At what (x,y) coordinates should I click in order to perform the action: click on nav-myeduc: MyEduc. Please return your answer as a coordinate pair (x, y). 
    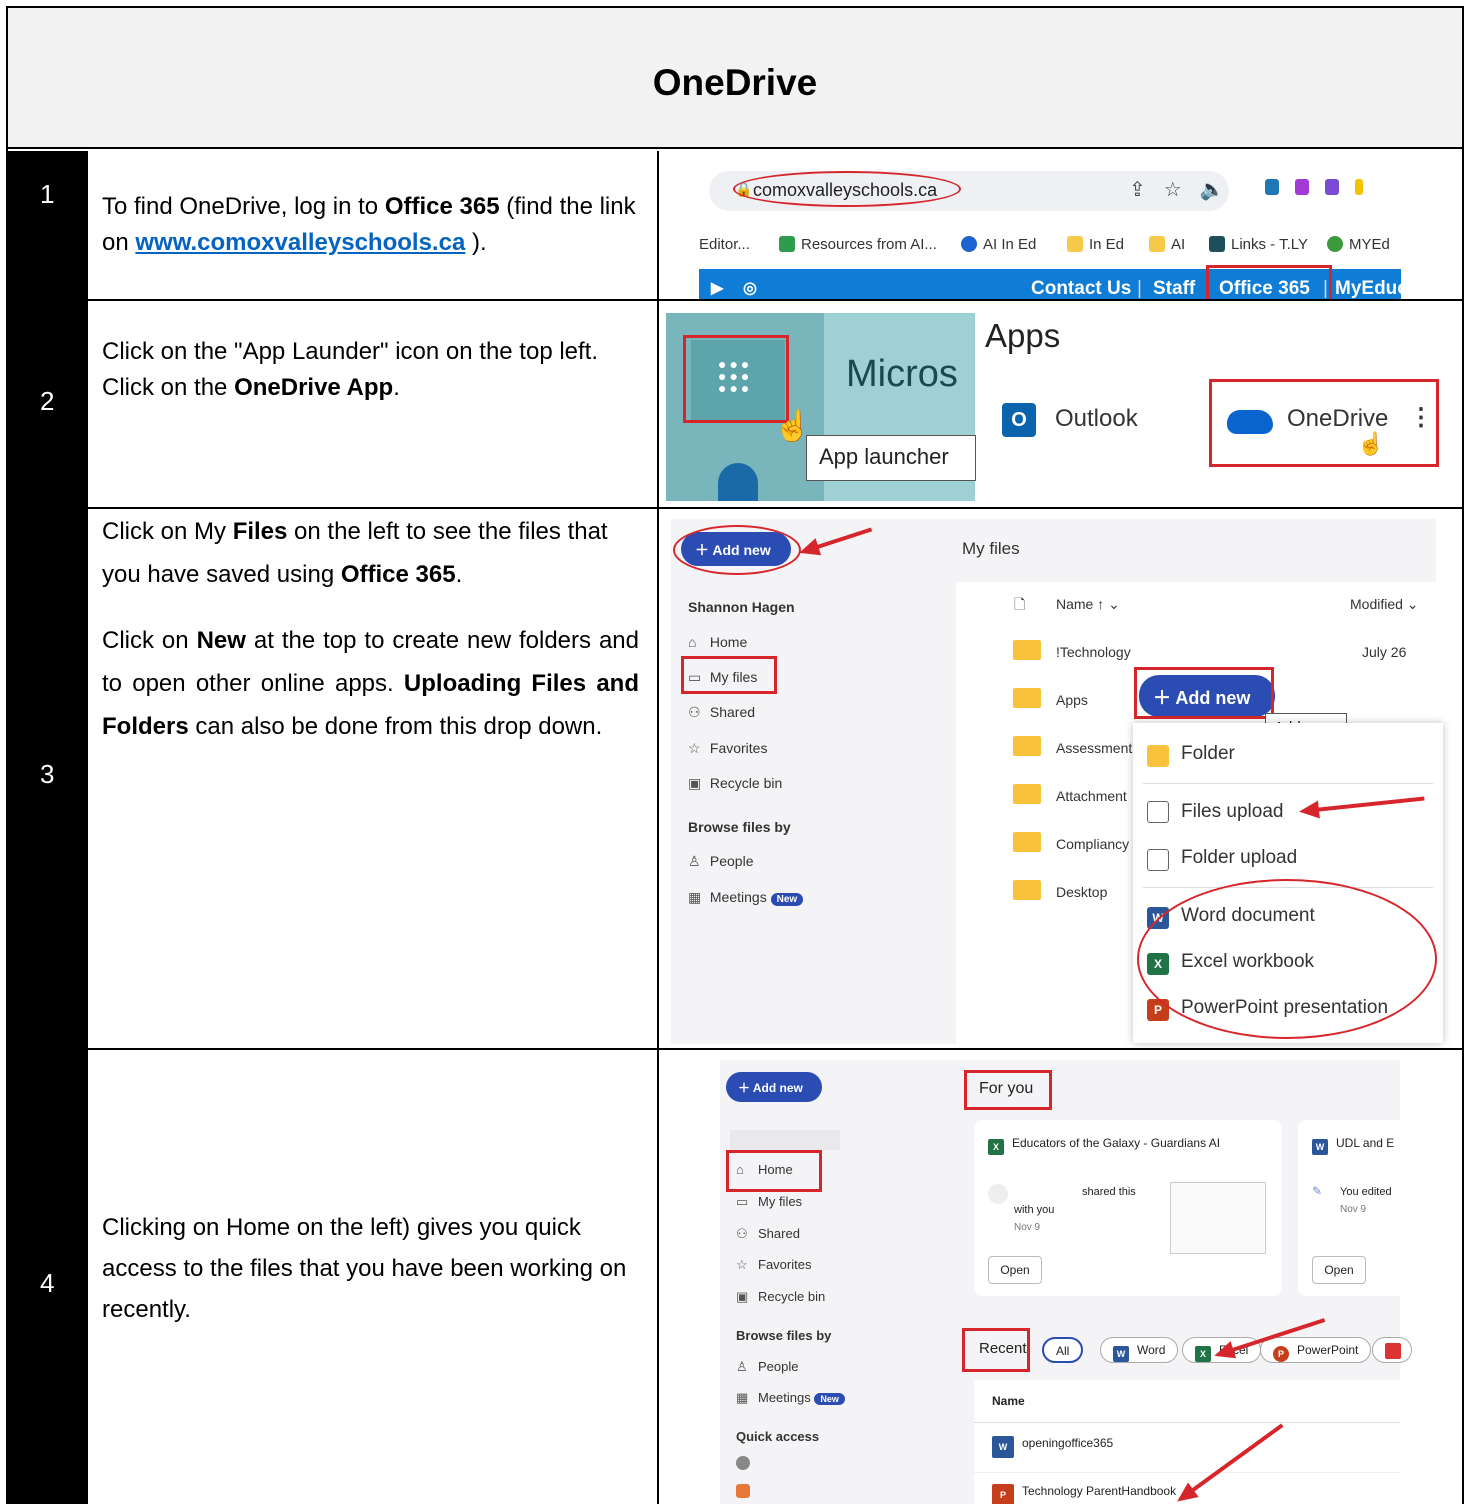
    Looking at the image, I should click on (1371, 288).